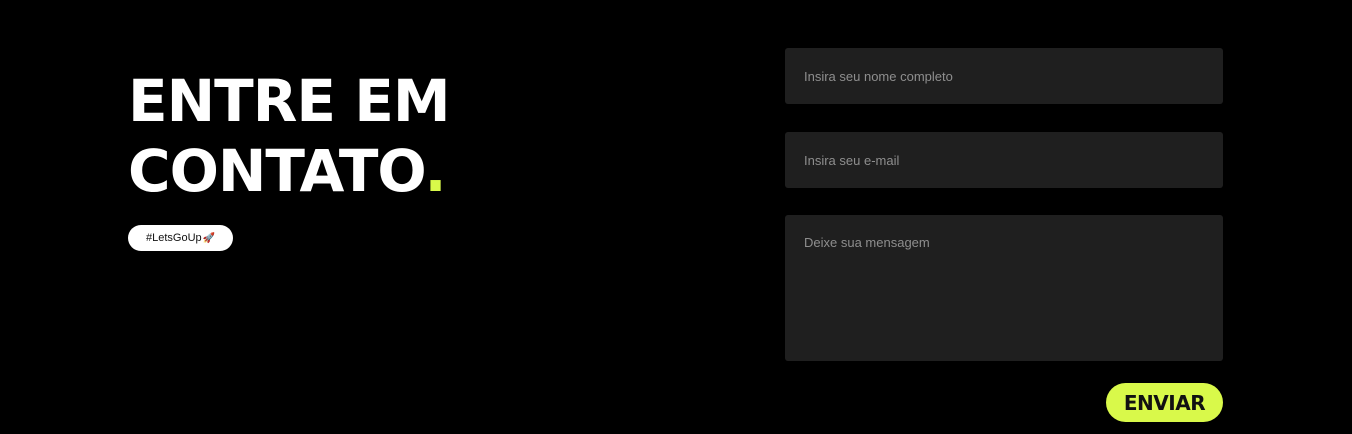 Image resolution: width=1352 pixels, height=434 pixels. Describe the element at coordinates (1004, 160) in the screenshot. I see `email-input` at that location.